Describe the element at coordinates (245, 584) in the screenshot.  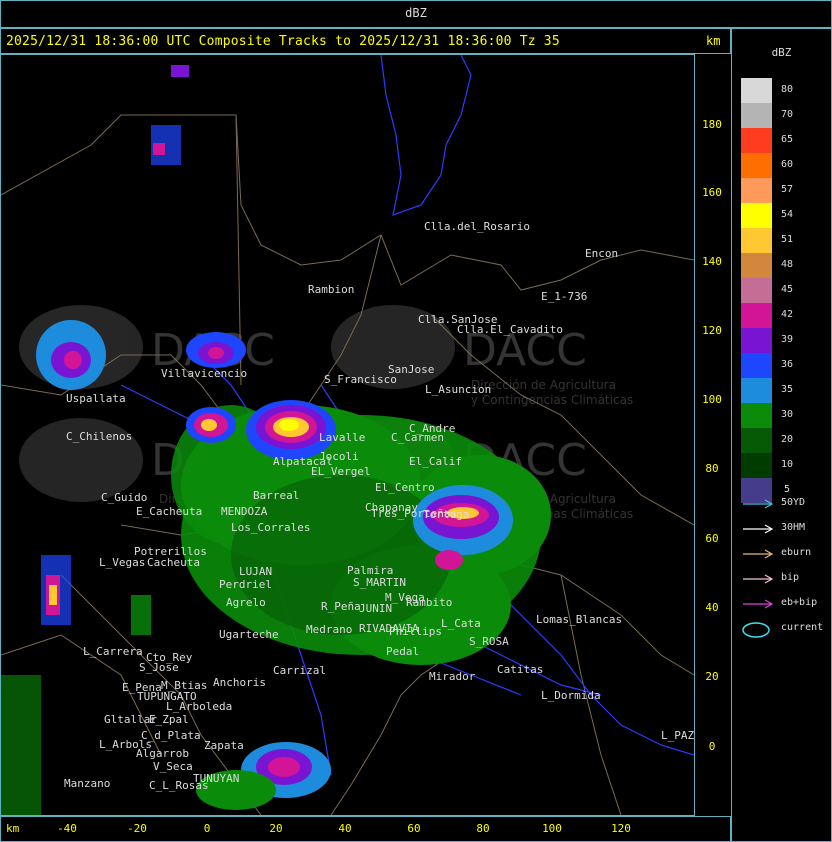
I see `place-label: Perdriel` at that location.